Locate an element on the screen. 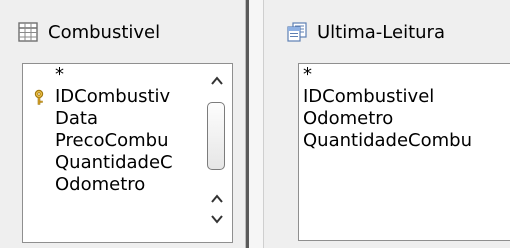 This screenshot has height=248, width=510. field-item: QuantidadeCombu is located at coordinates (385, 141).